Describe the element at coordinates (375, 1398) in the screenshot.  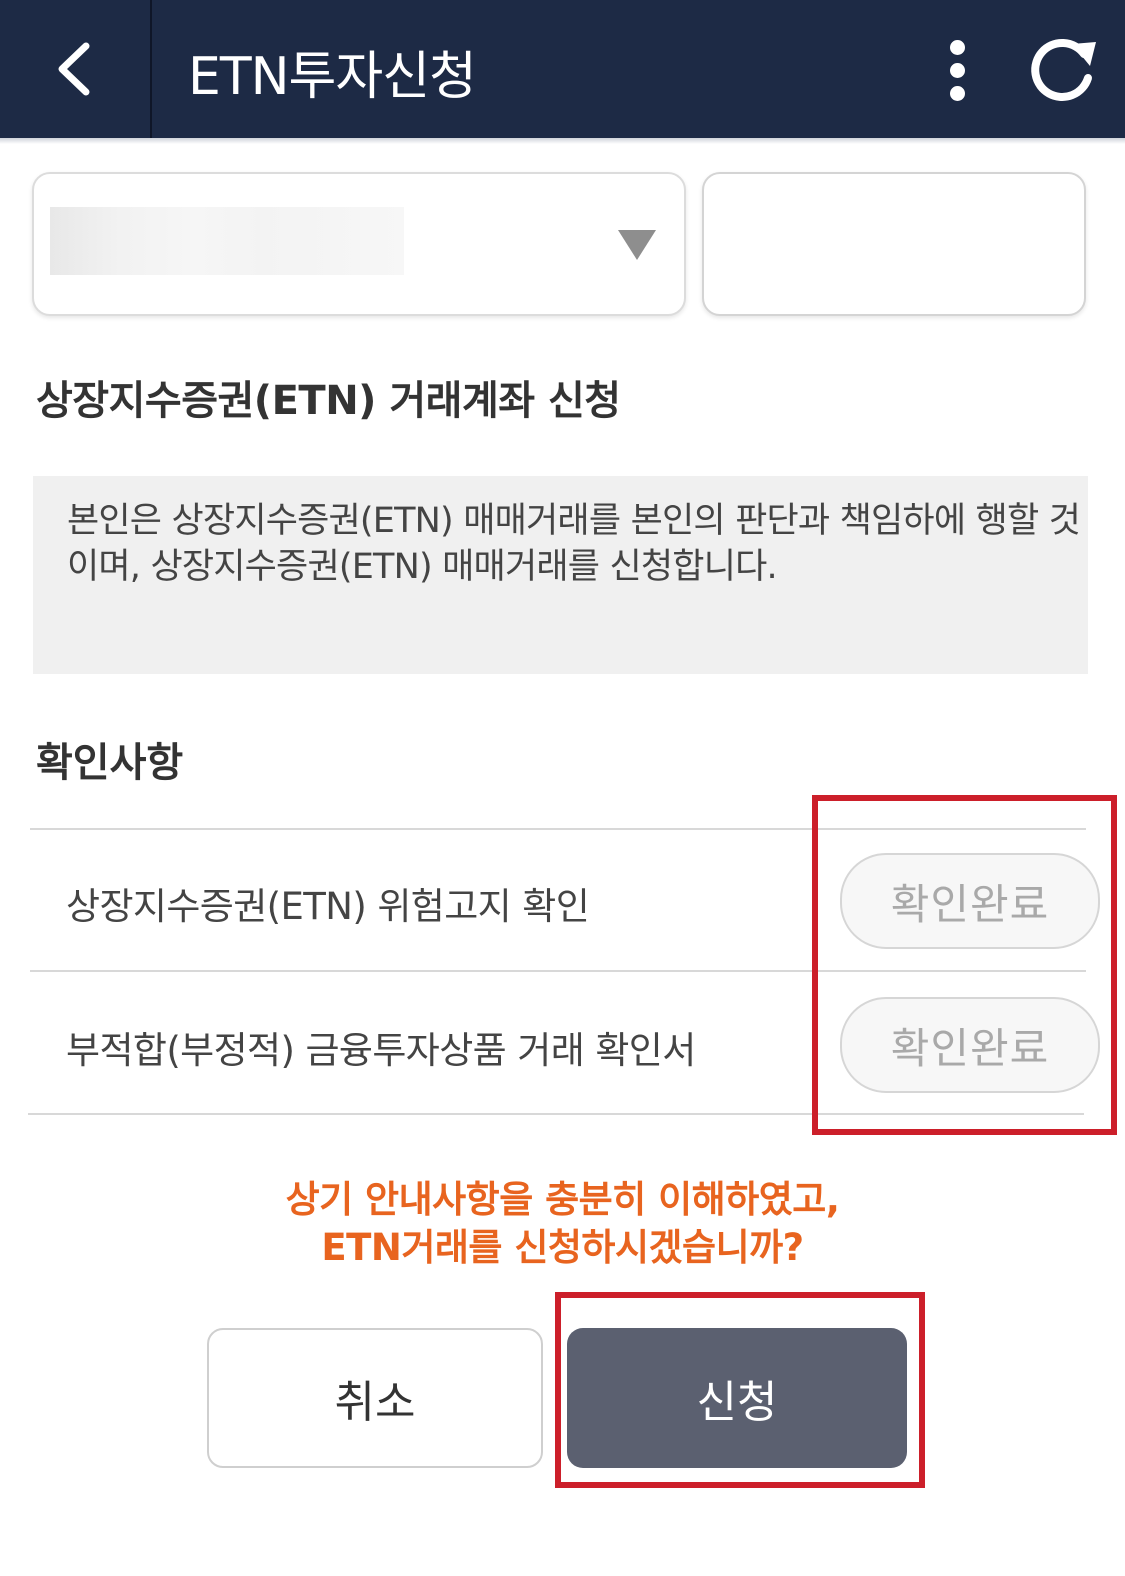
I see `cancel-button: 취소` at that location.